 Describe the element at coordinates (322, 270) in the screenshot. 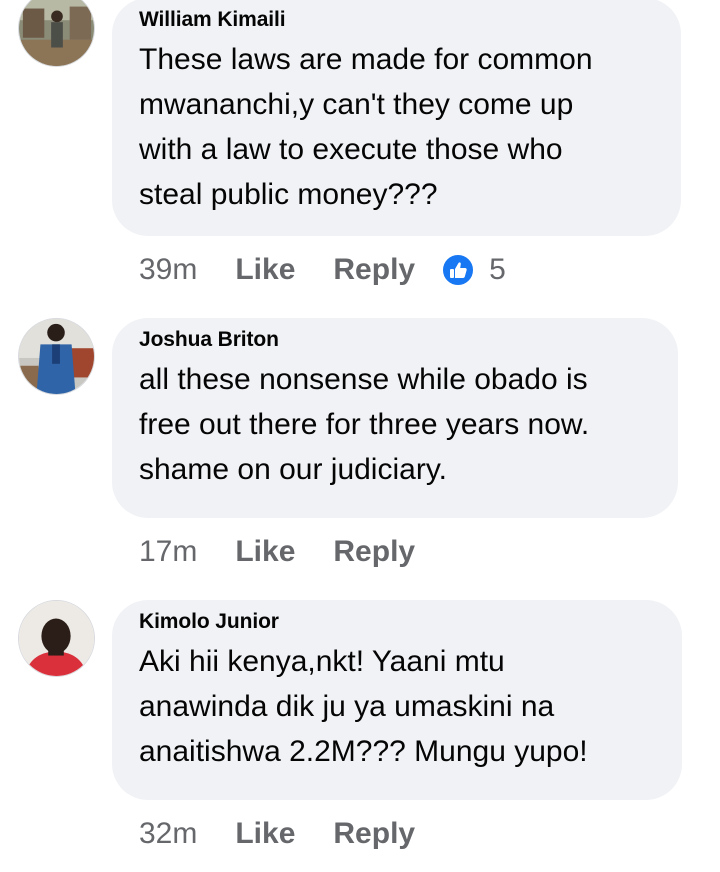

I see `comment-actions: 39m Like Reply 5` at that location.